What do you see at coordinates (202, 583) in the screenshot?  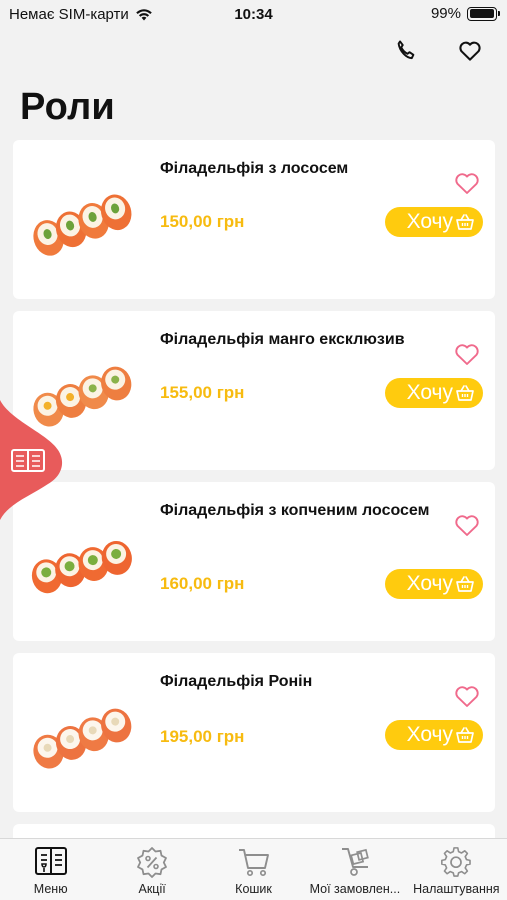 I see `product-price: 160,00 грн` at bounding box center [202, 583].